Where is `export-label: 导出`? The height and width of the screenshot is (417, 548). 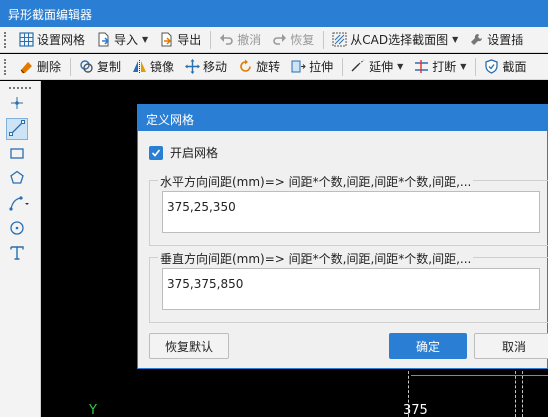
export-label: 导出 is located at coordinates (189, 40).